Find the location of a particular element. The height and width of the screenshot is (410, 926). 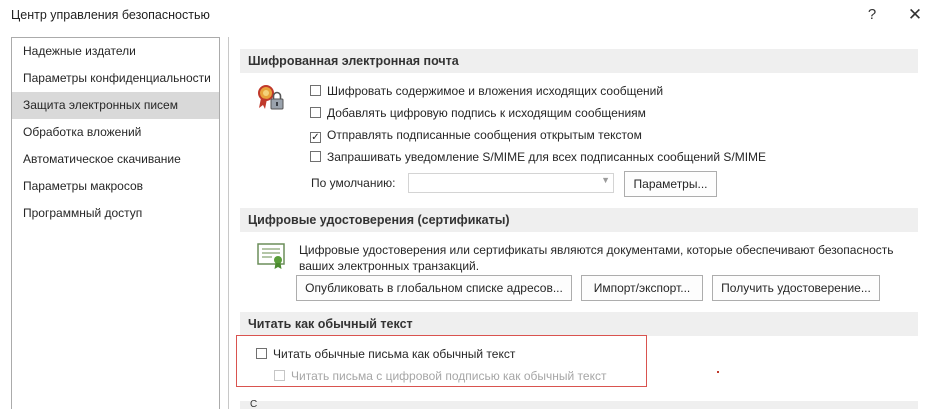

encrypt-contents-checkbox is located at coordinates (315, 90).